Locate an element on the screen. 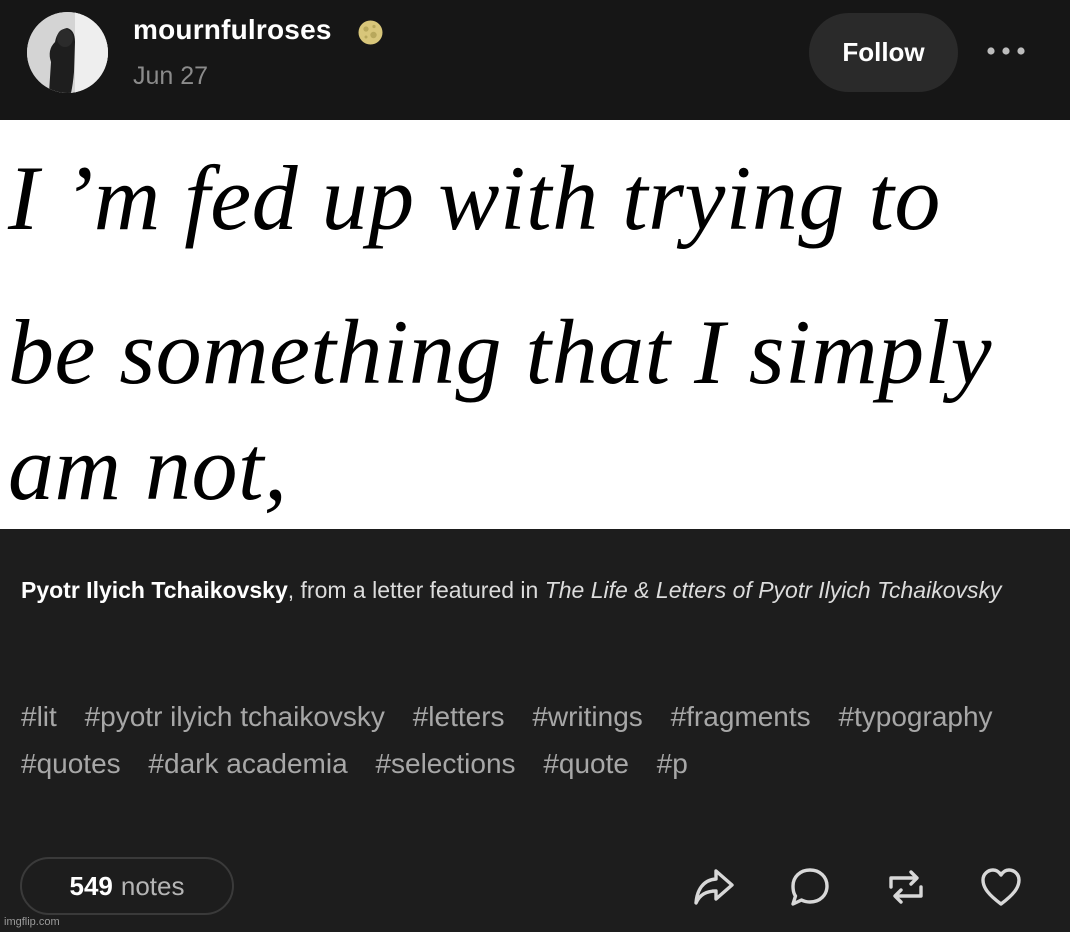  username: mournfulroses is located at coordinates (232, 30).